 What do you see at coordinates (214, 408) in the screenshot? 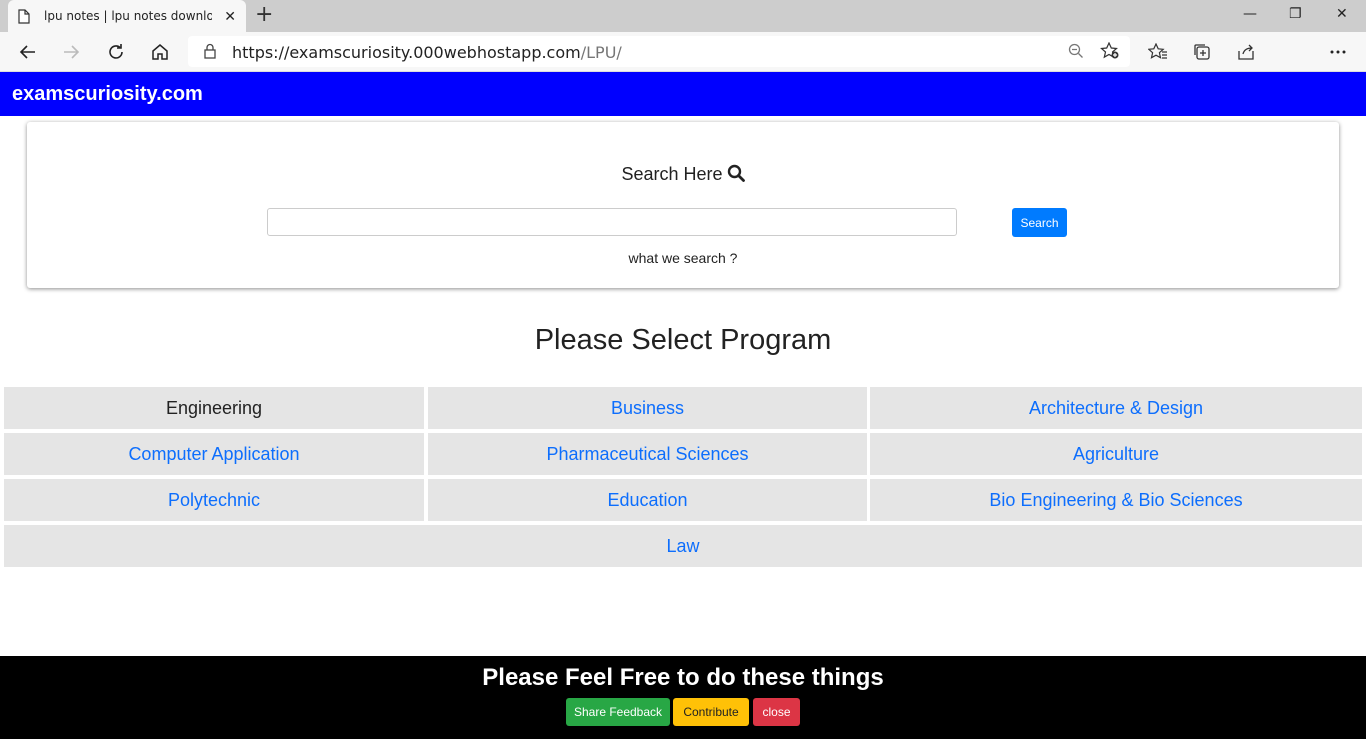
I see `program-engineering: Engineering` at bounding box center [214, 408].